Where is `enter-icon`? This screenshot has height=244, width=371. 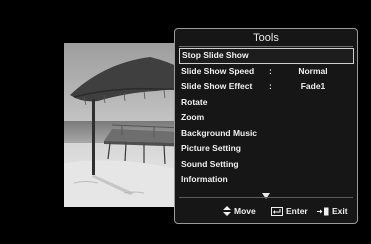 enter-icon is located at coordinates (277, 211).